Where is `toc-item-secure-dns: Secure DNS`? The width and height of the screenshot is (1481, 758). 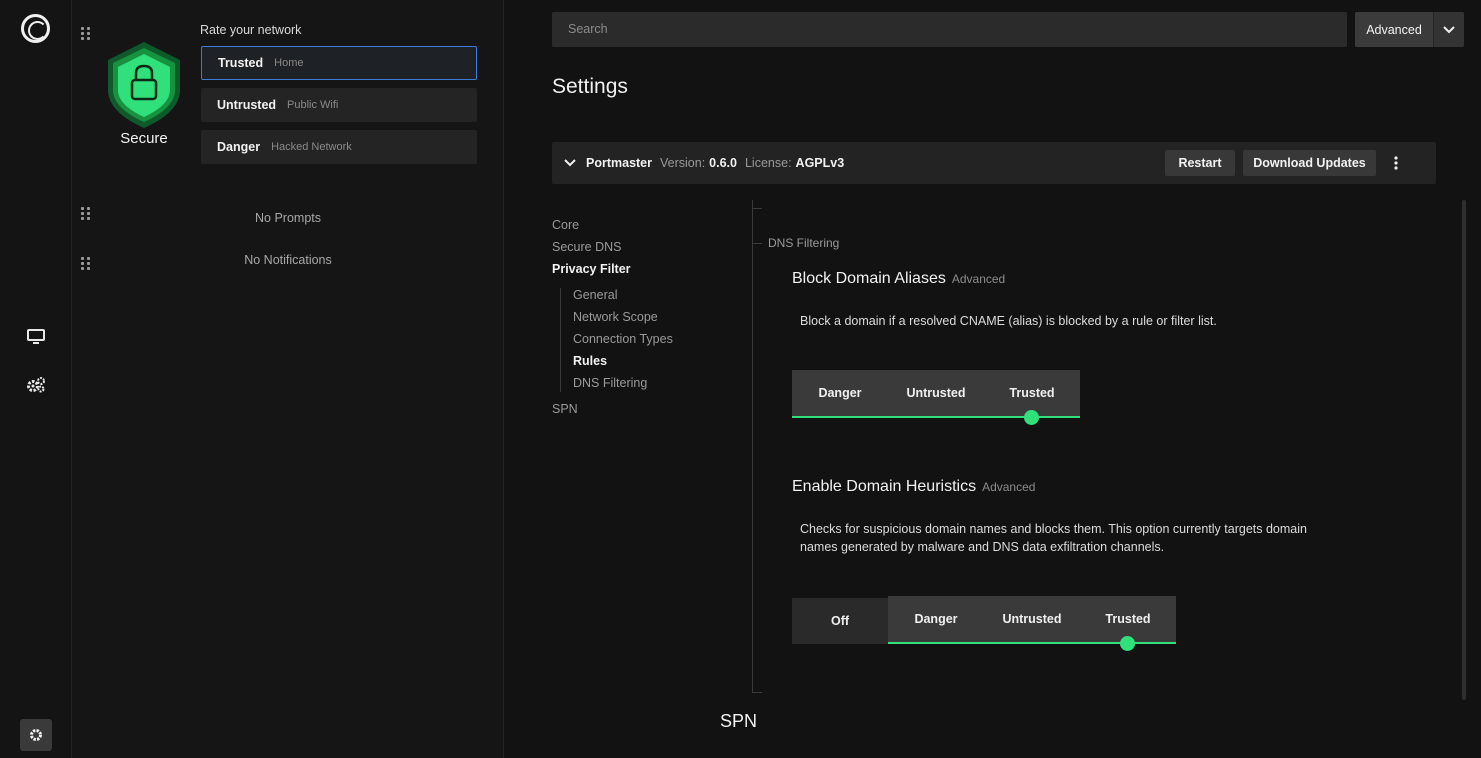
toc-item-secure-dns: Secure DNS is located at coordinates (586, 247).